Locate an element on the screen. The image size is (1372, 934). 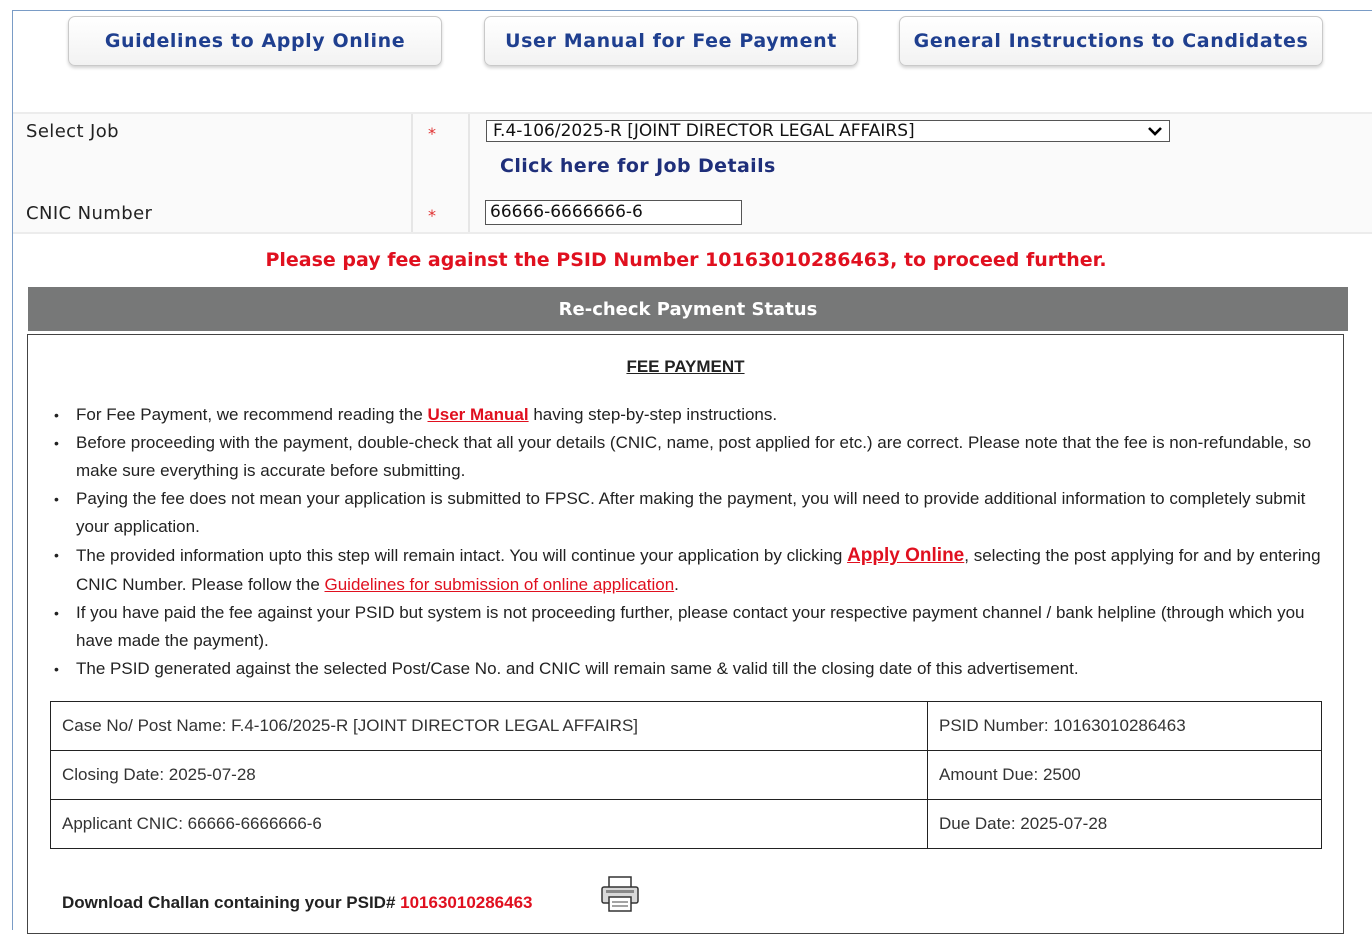
printer-icon is located at coordinates (620, 896).